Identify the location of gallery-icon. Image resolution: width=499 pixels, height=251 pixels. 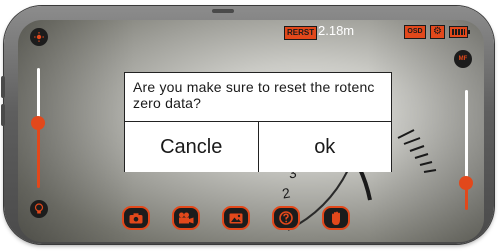
(236, 218).